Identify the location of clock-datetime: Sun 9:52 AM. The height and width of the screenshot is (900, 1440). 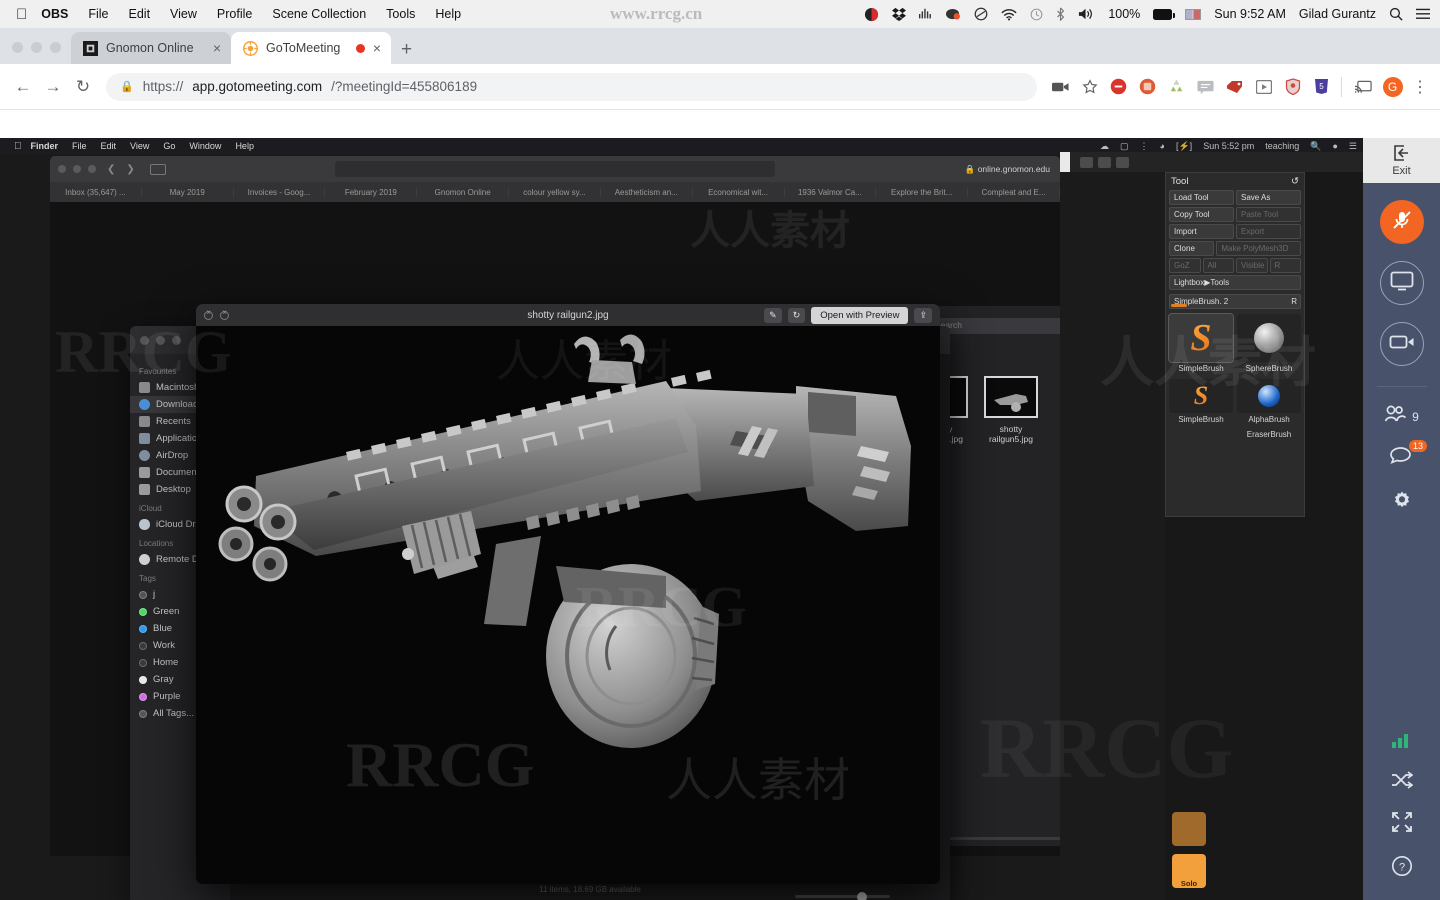
(1250, 14).